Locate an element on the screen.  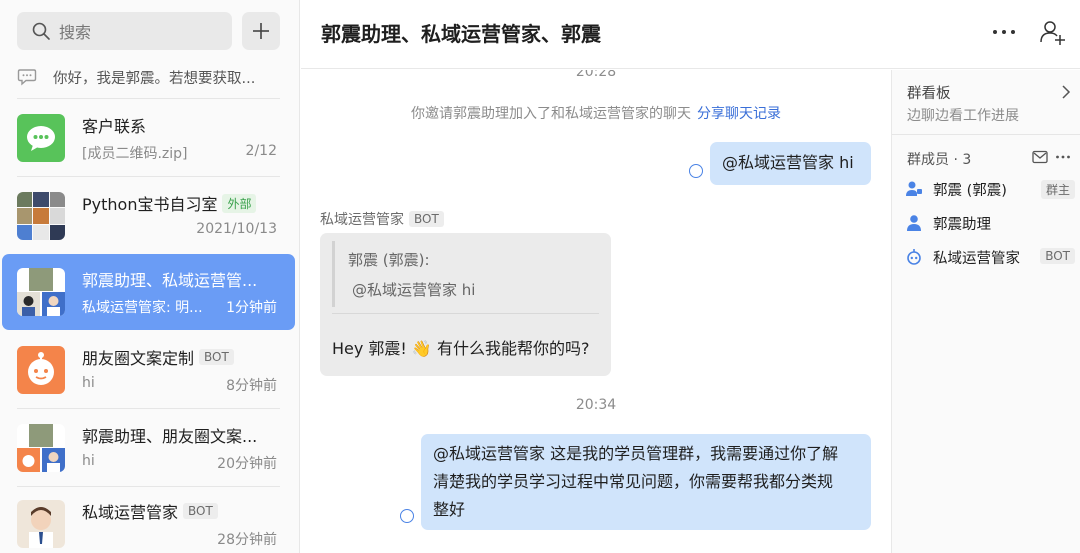
conversation-subtitle: [成员二维码.zip] is located at coordinates (135, 154).